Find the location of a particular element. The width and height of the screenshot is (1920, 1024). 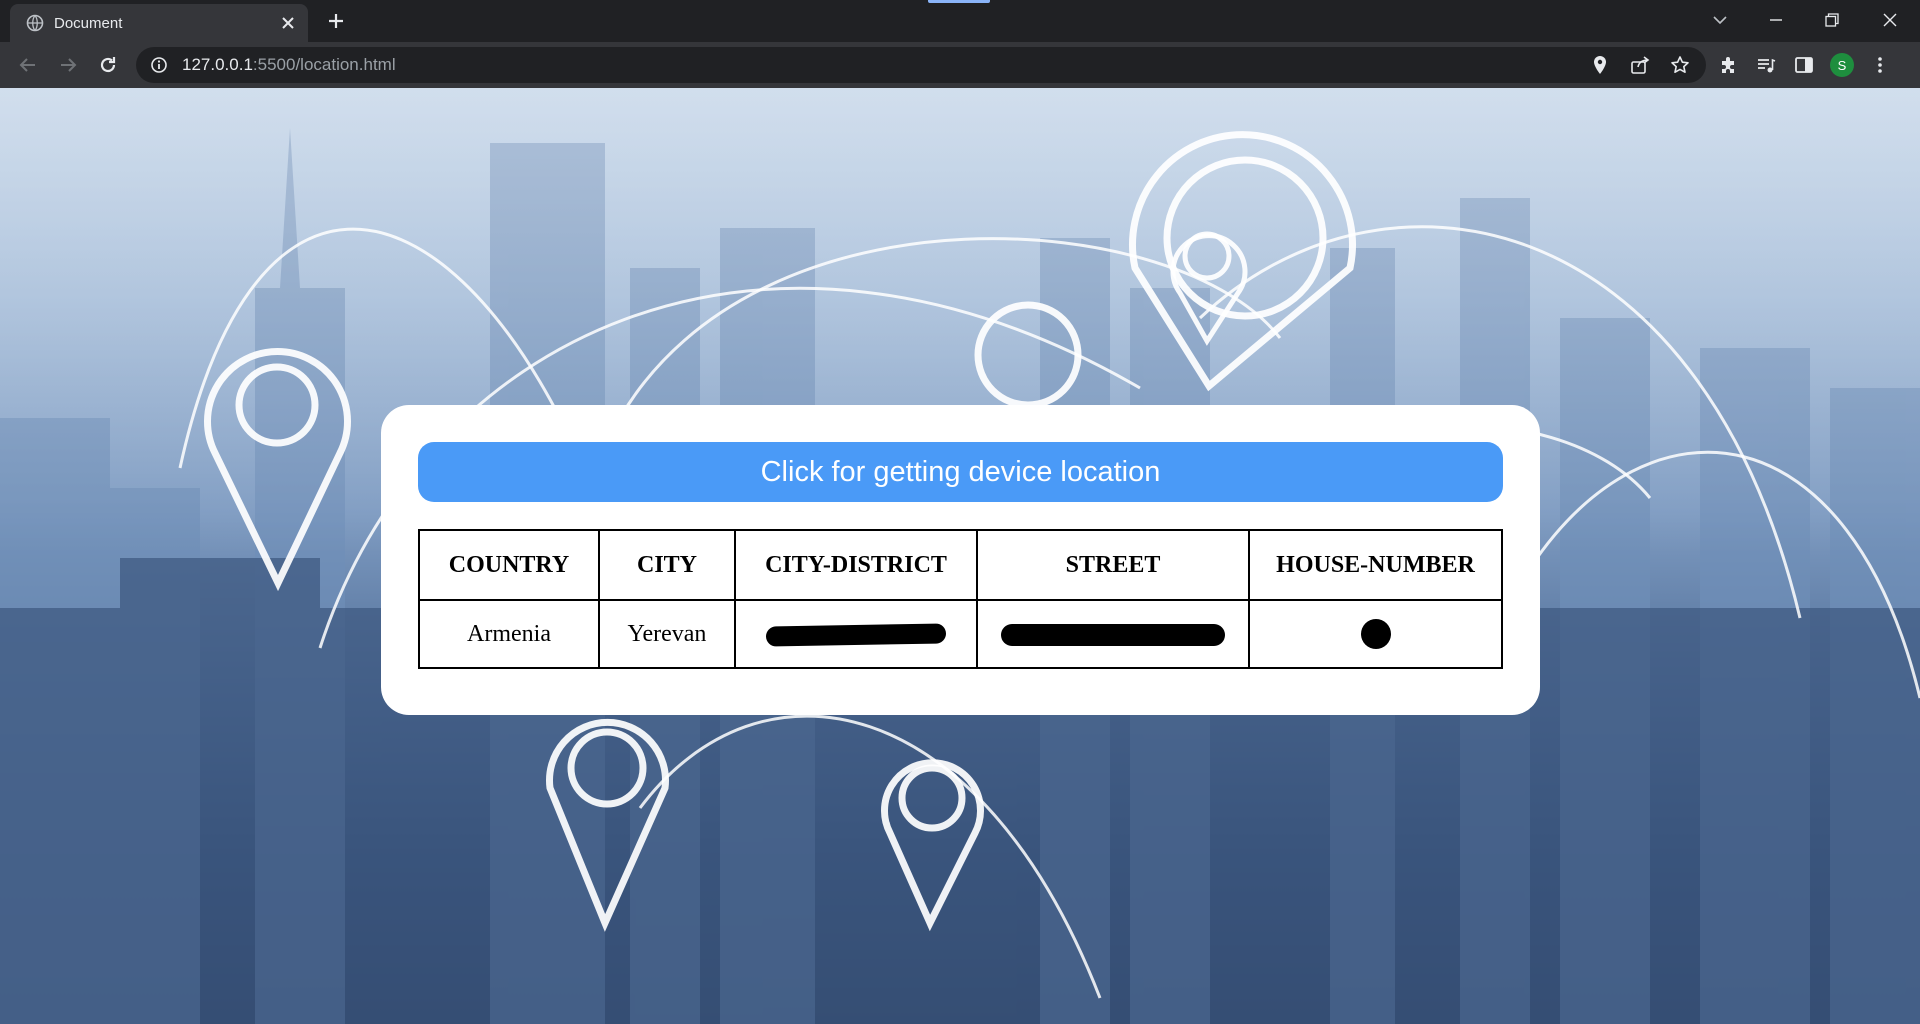

header-street: STREET is located at coordinates (1113, 565).